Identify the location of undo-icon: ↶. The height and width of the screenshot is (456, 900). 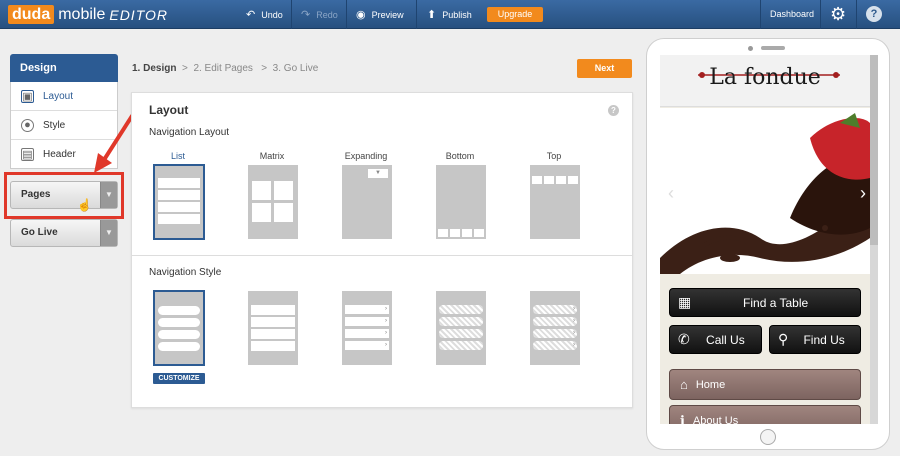
(251, 15).